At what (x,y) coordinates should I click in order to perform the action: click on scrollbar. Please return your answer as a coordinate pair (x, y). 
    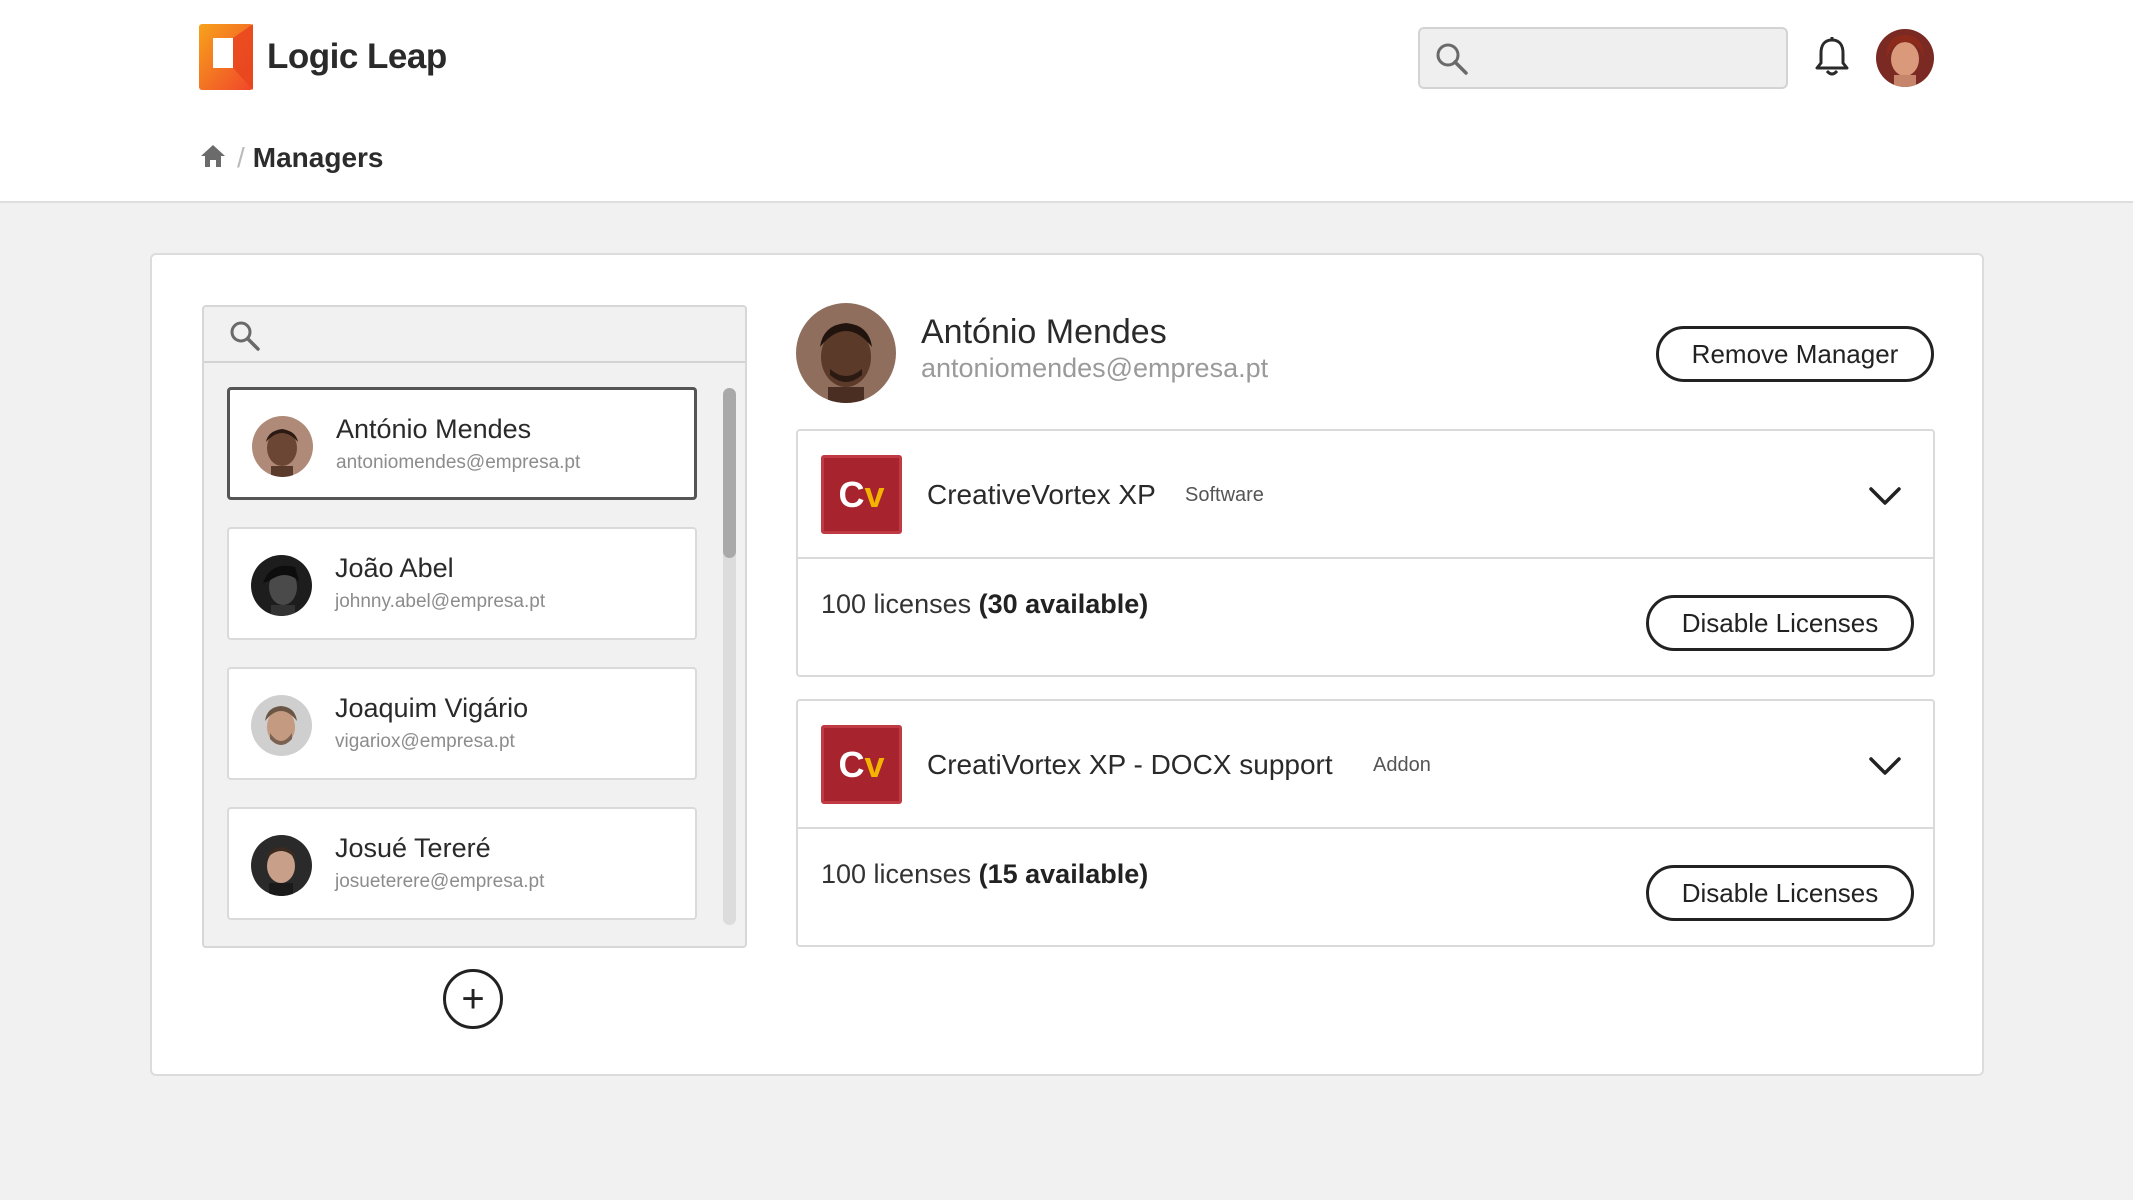
    Looking at the image, I should click on (729, 656).